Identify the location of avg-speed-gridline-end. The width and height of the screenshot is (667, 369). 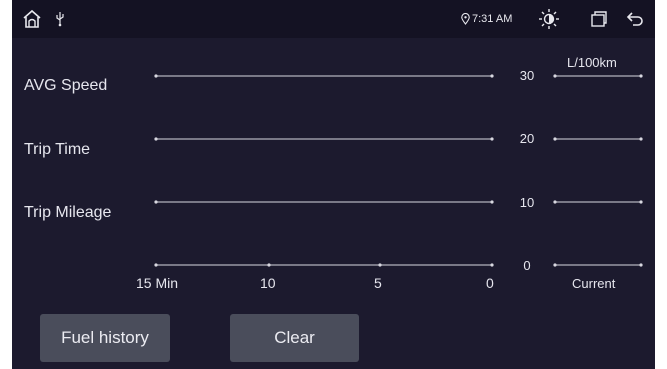
(492, 76).